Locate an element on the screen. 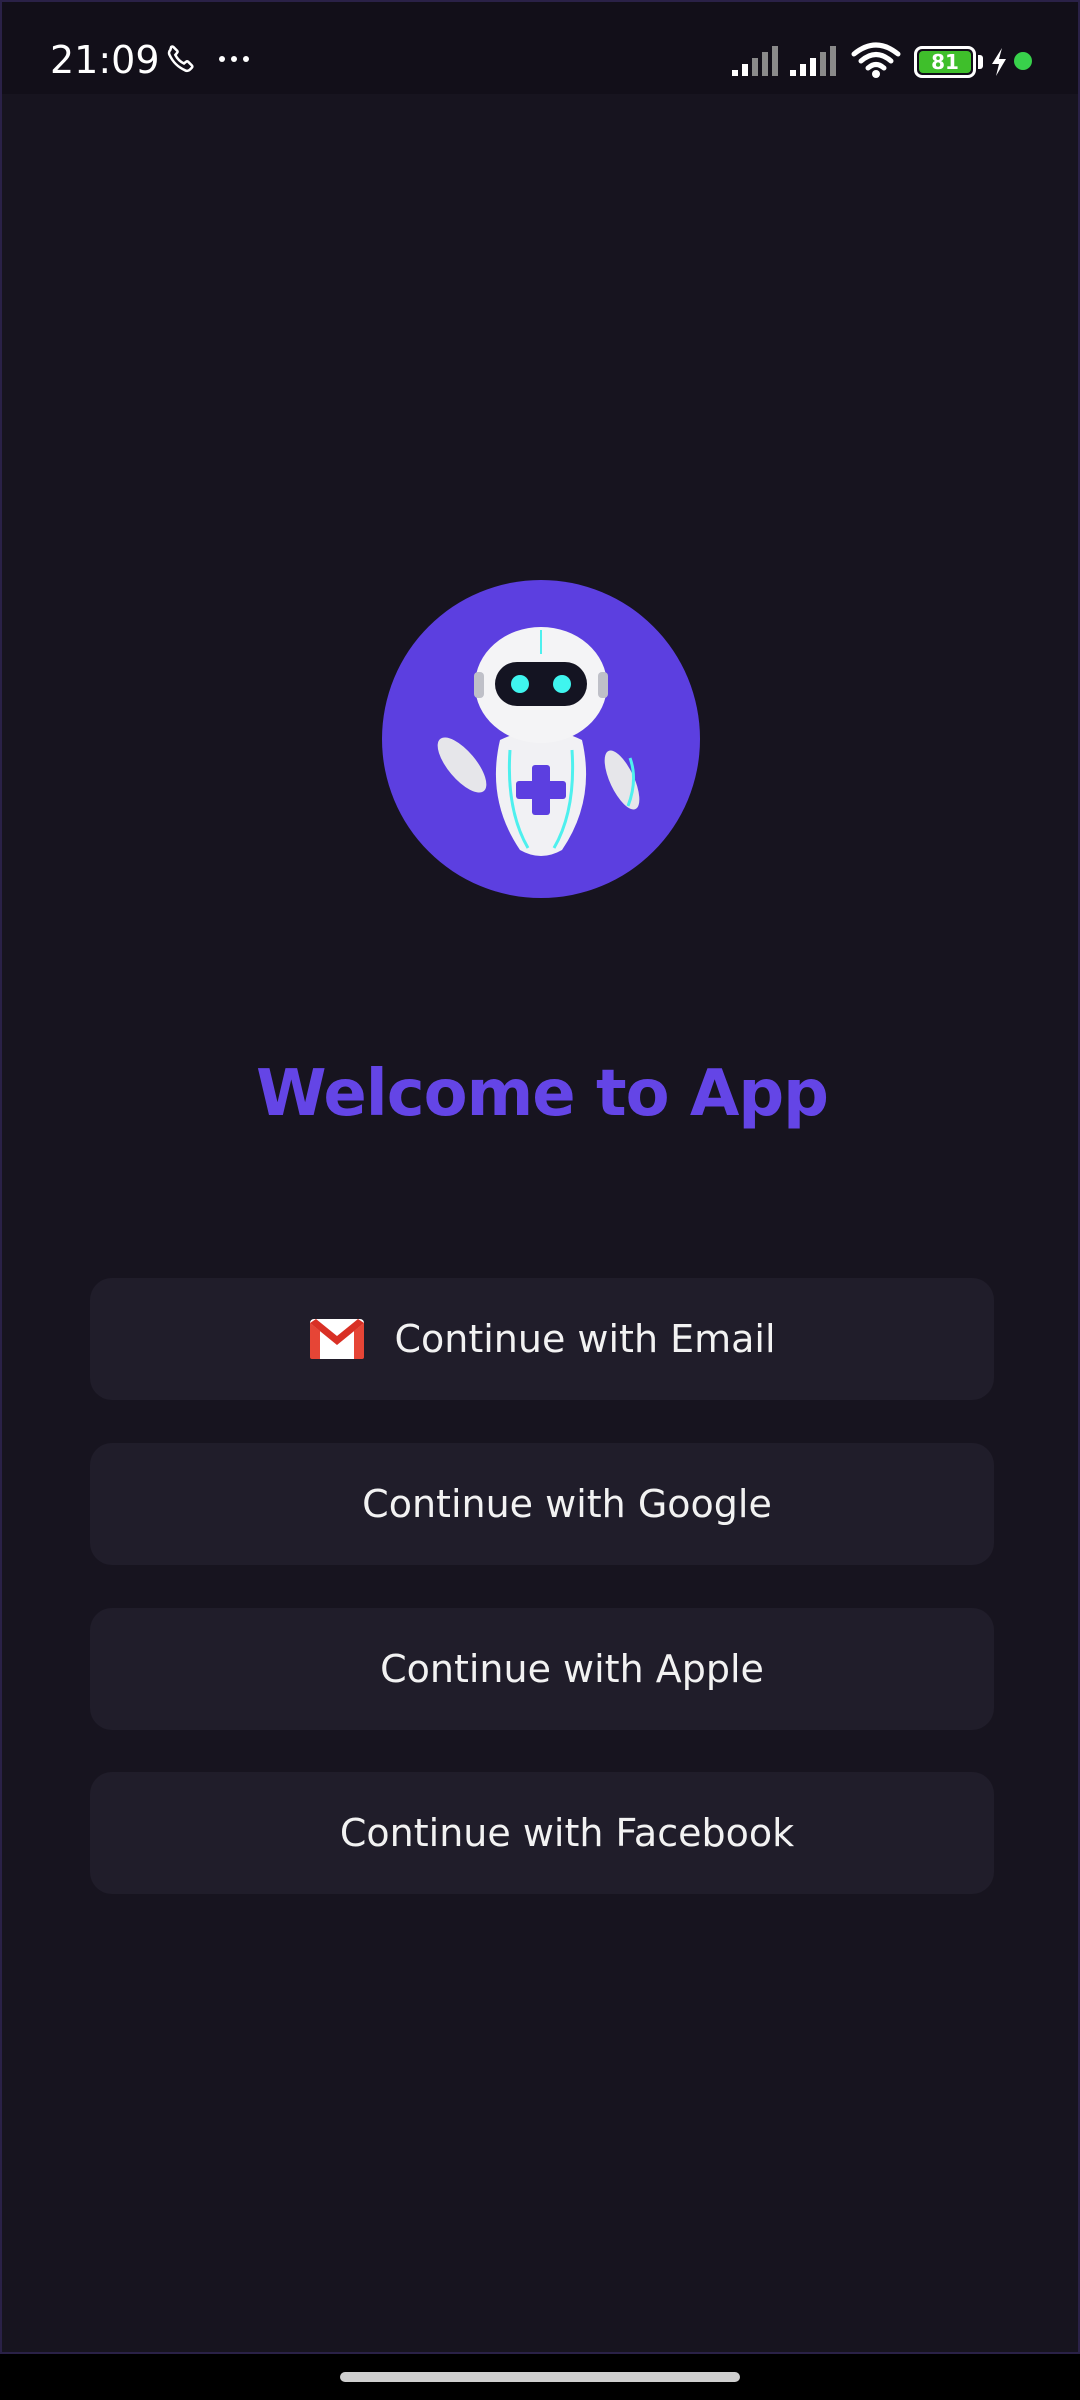 This screenshot has width=1080, height=2400. facebook-button-label: Continue with Facebook is located at coordinates (567, 1833).